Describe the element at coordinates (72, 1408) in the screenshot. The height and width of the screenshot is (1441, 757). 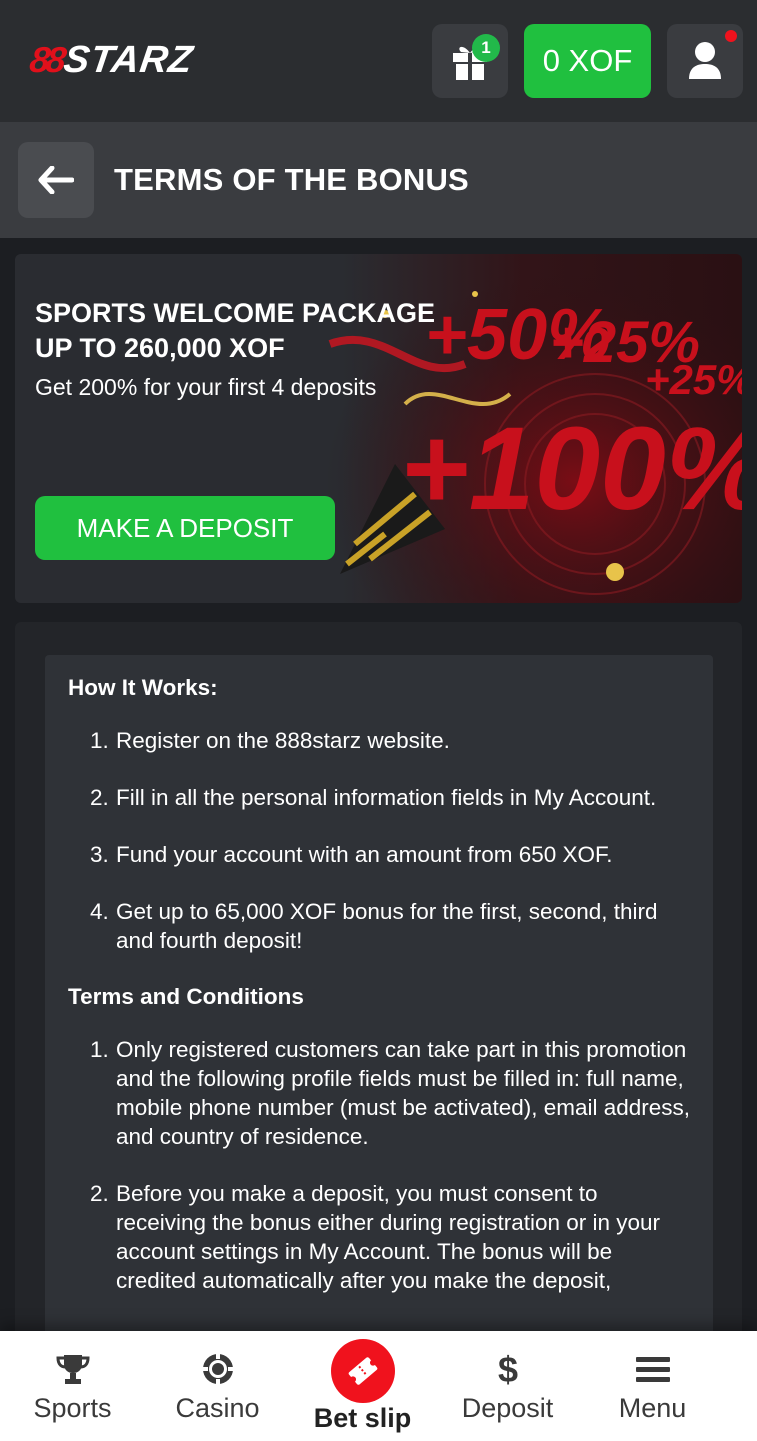
I see `nav-label: Sports` at that location.